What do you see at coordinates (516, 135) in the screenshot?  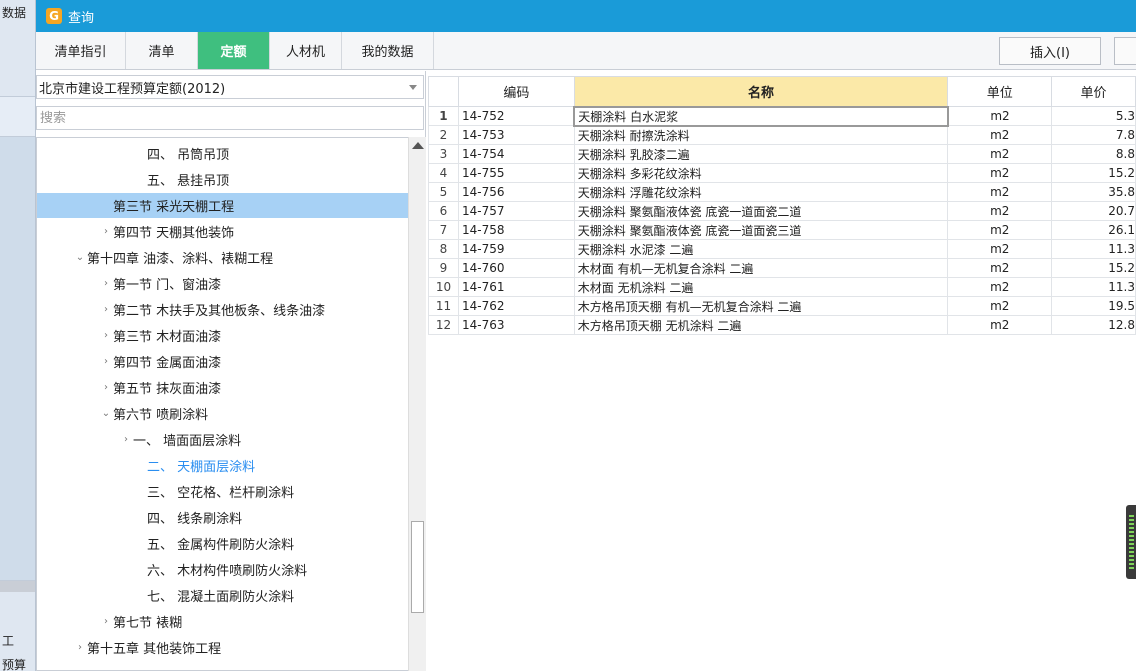 I see `cell-code: 14-753` at bounding box center [516, 135].